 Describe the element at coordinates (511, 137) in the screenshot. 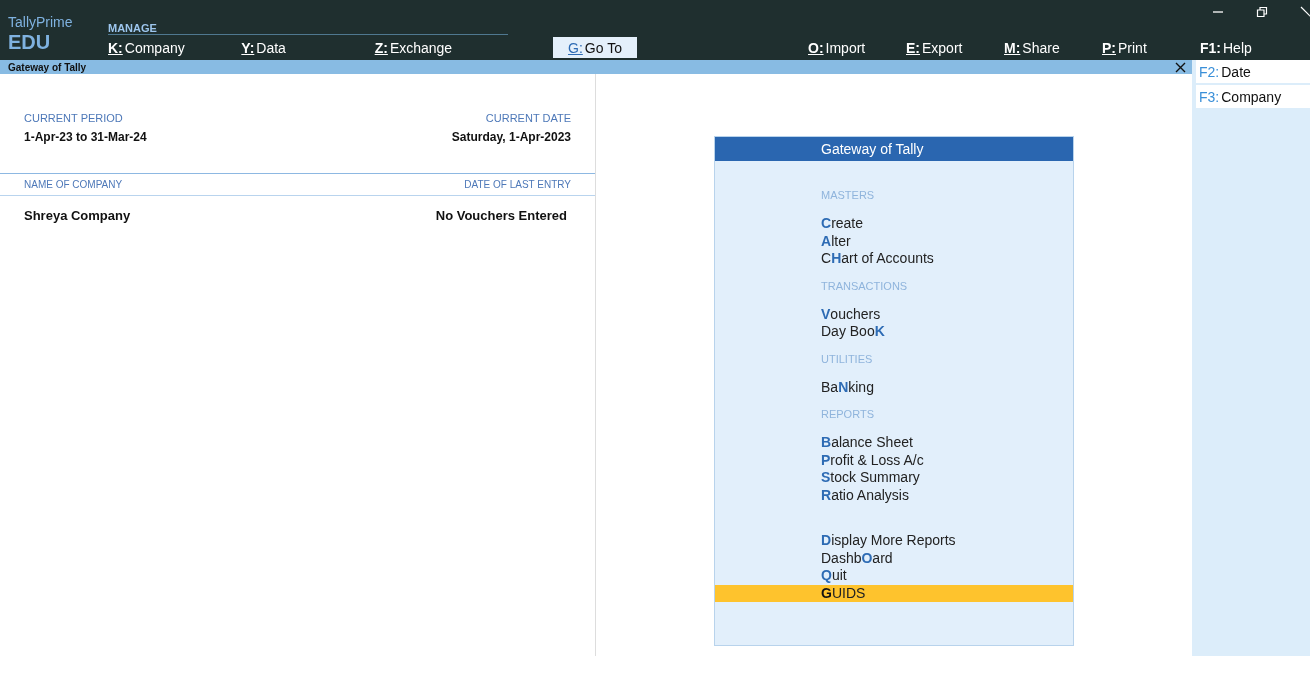

I see `date-value: Saturday, 1-Apr-2023` at that location.